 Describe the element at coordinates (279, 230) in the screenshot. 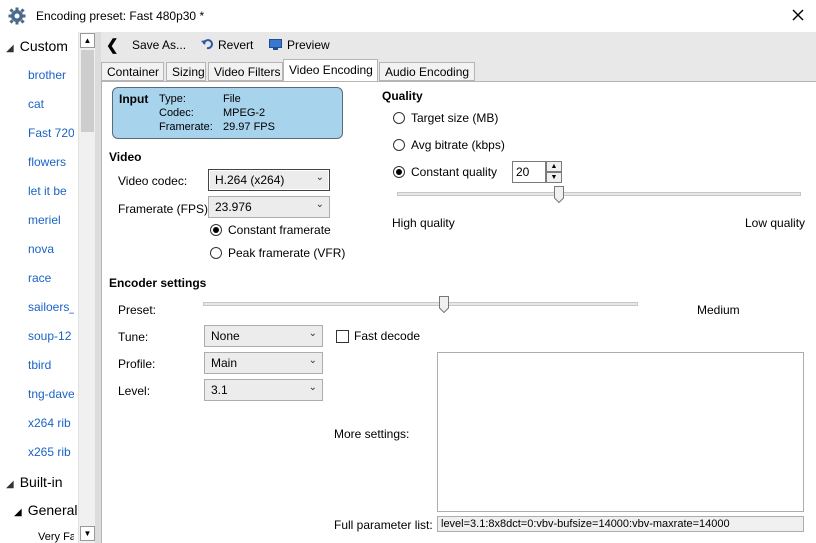

I see `constant-framerate-label: Constant framerate` at that location.